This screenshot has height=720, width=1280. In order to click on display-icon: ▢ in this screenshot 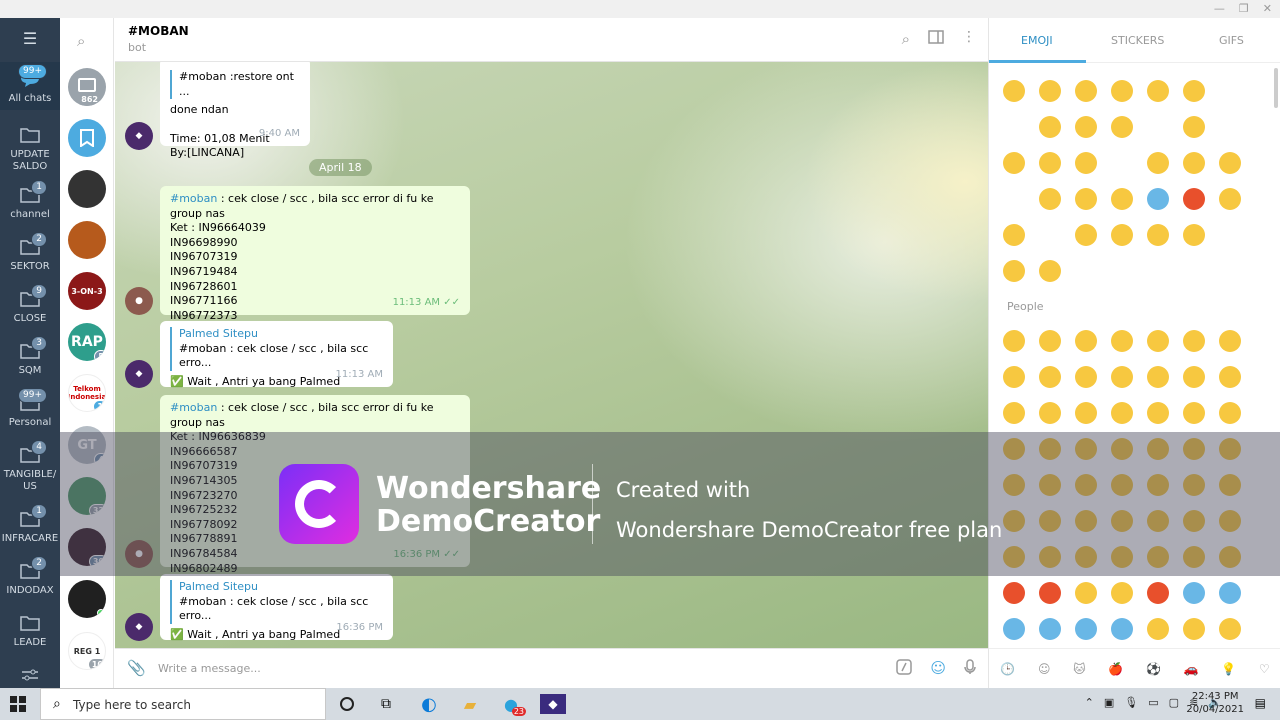, I will do `click(1174, 702)`.